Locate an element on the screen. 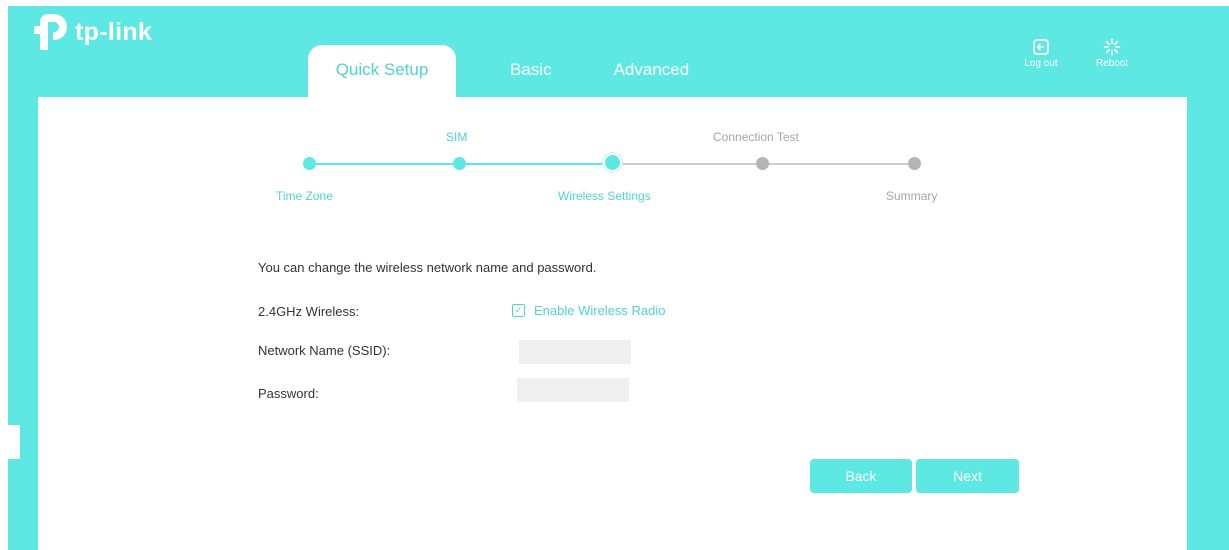  step-dot-time-zone is located at coordinates (309, 163).